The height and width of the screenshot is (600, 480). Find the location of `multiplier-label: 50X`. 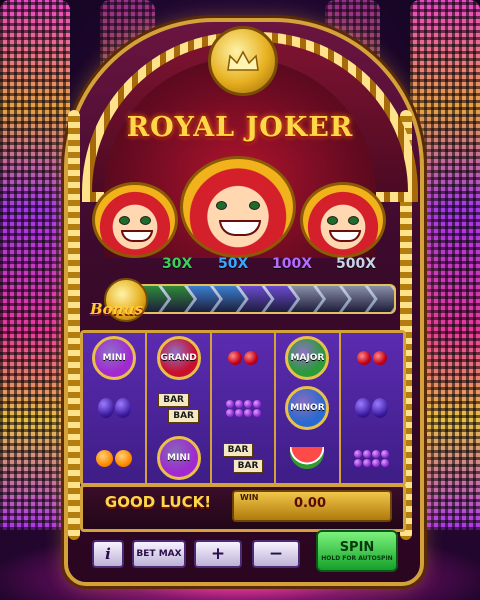

multiplier-label: 50X is located at coordinates (233, 264).